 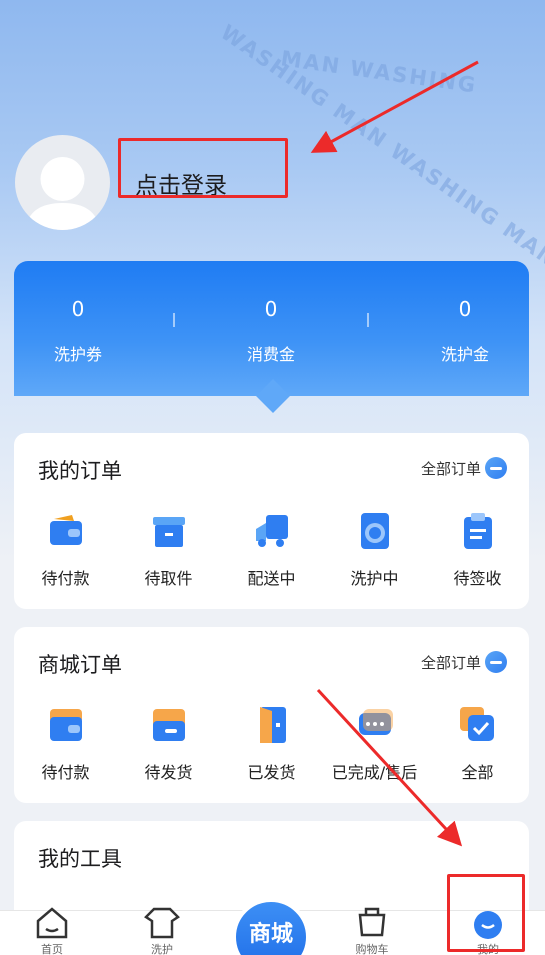 I want to click on order-item-to-sign: 待签收, so click(x=477, y=550).